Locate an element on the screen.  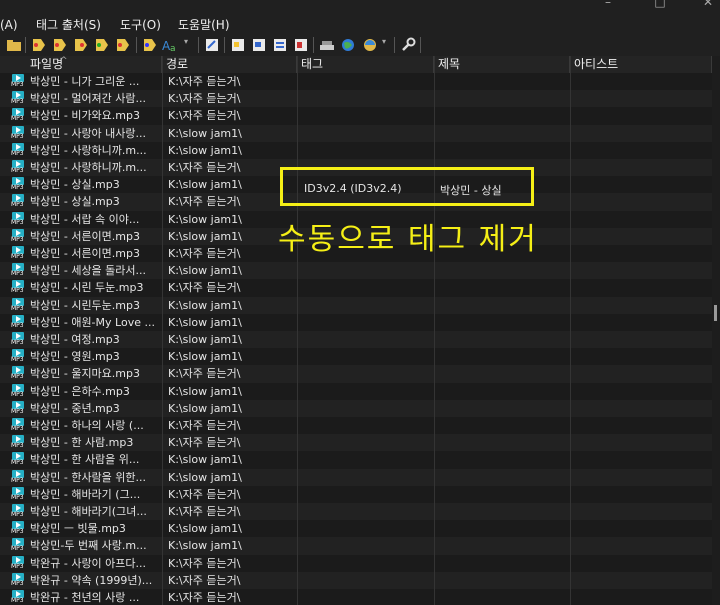
list-icon is located at coordinates (280, 45).